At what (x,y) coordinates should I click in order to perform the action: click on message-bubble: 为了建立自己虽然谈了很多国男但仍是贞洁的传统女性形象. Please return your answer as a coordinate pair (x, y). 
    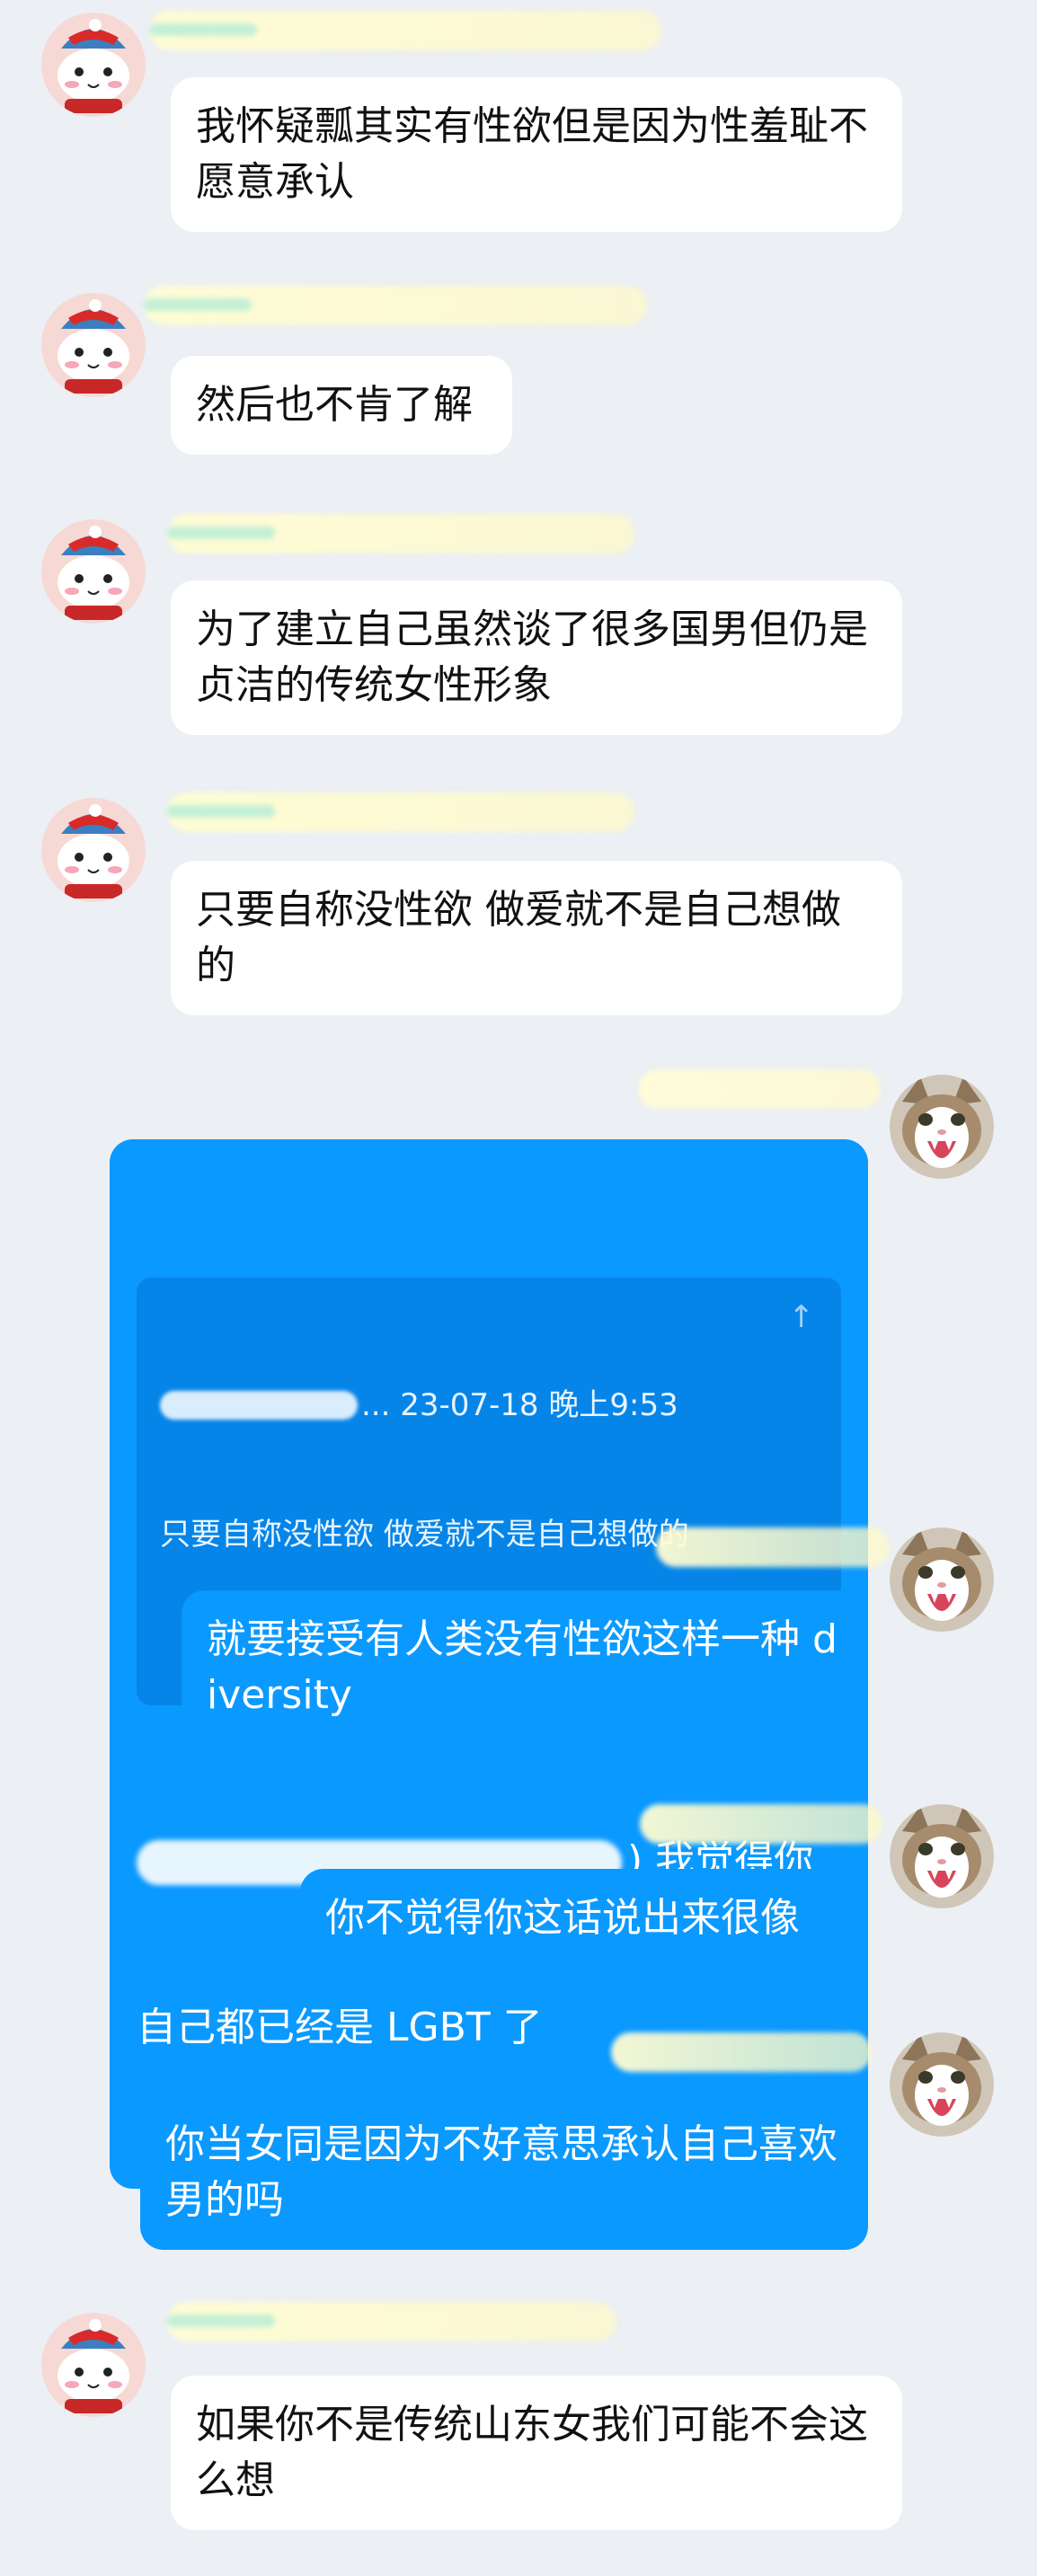
    Looking at the image, I should click on (536, 657).